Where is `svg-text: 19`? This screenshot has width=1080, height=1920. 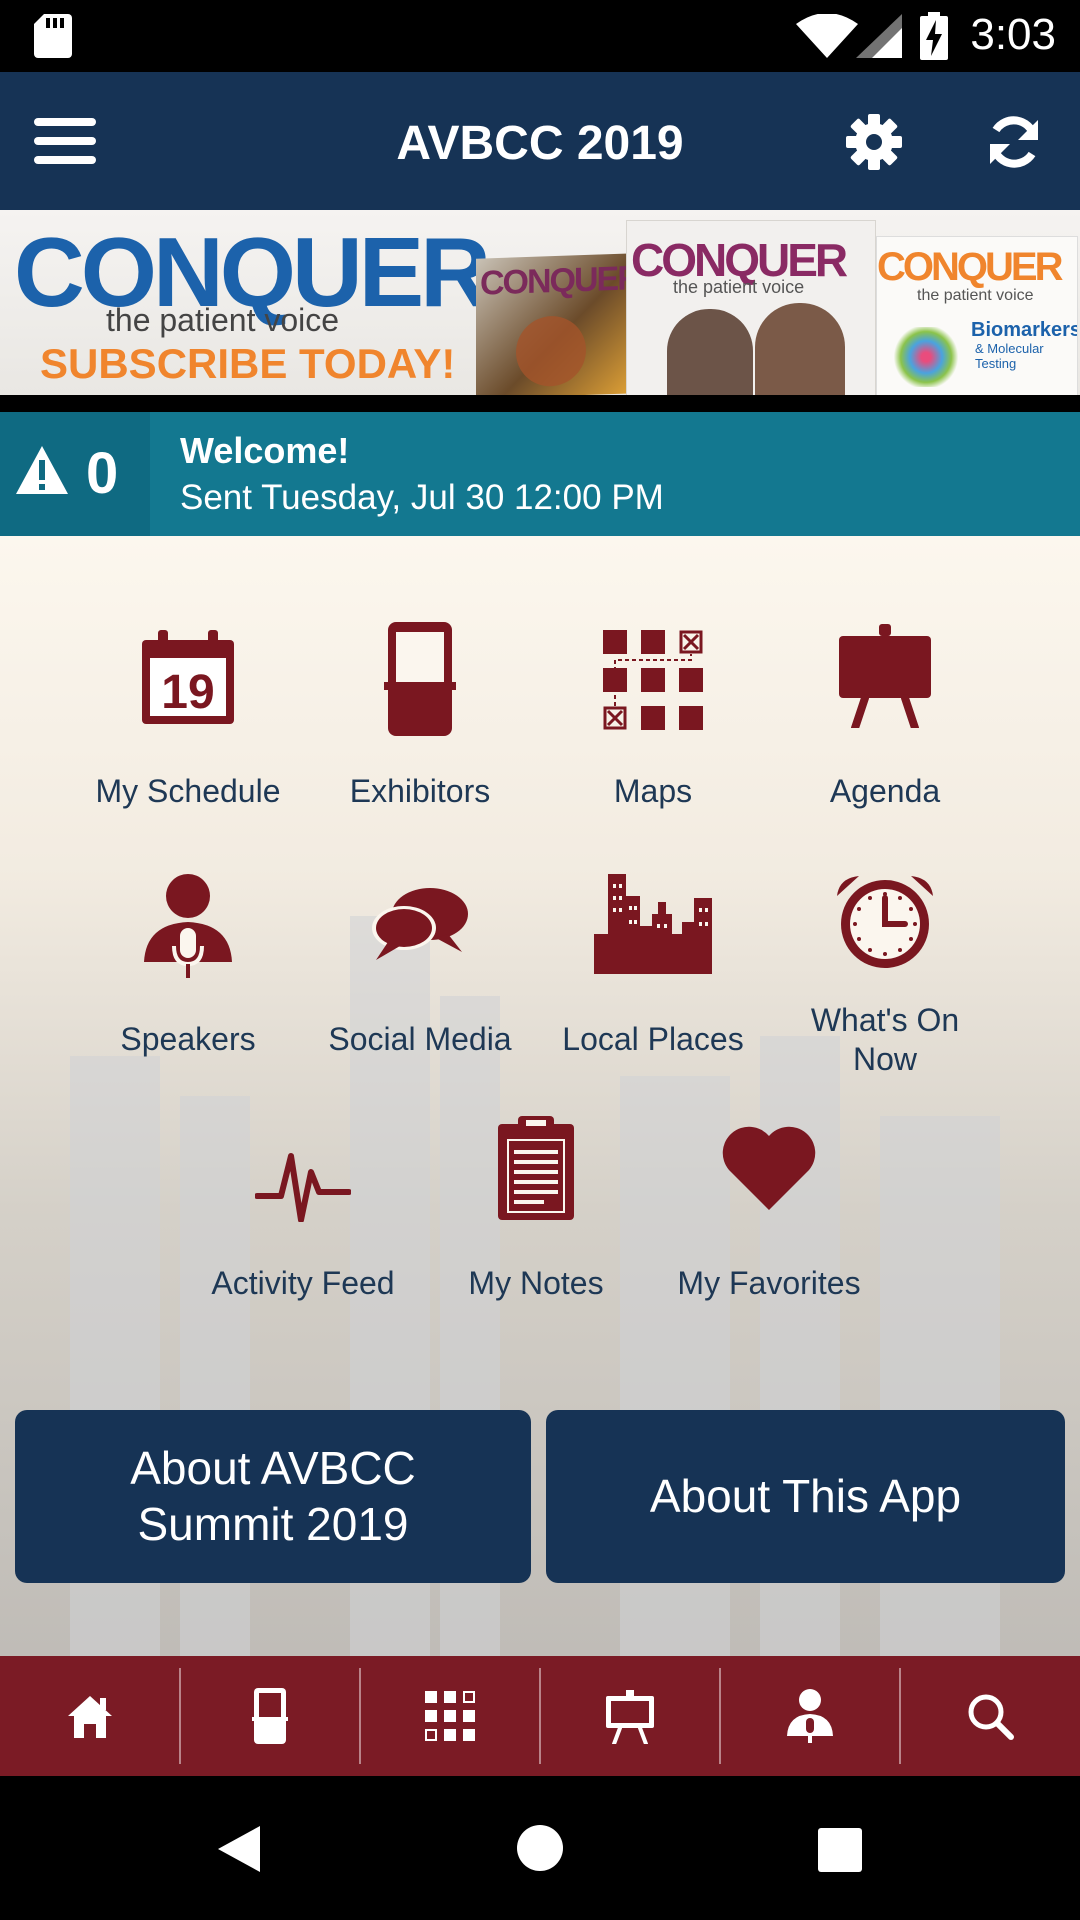 svg-text: 19 is located at coordinates (187, 692).